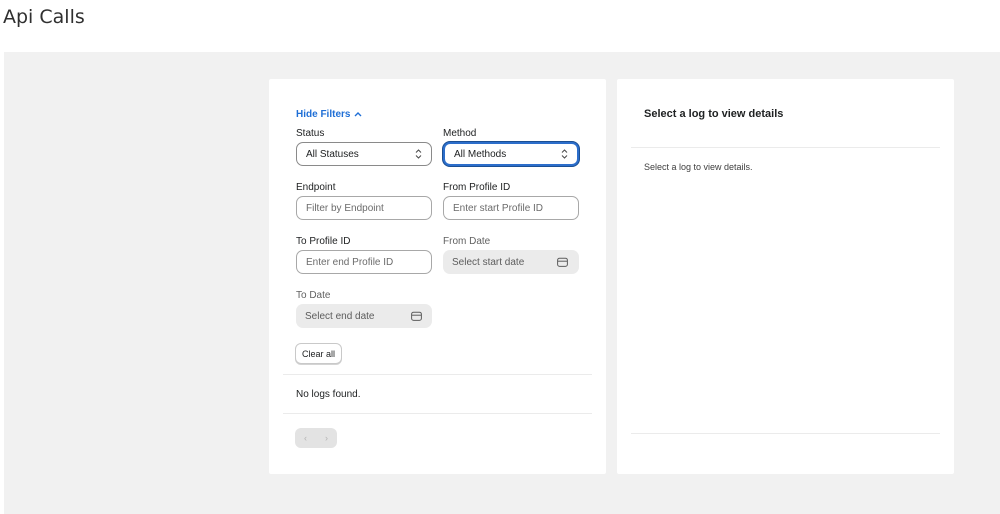 The width and height of the screenshot is (1000, 514). What do you see at coordinates (498, 208) in the screenshot?
I see `from-profile-placeholder: Enter start Profile ID` at bounding box center [498, 208].